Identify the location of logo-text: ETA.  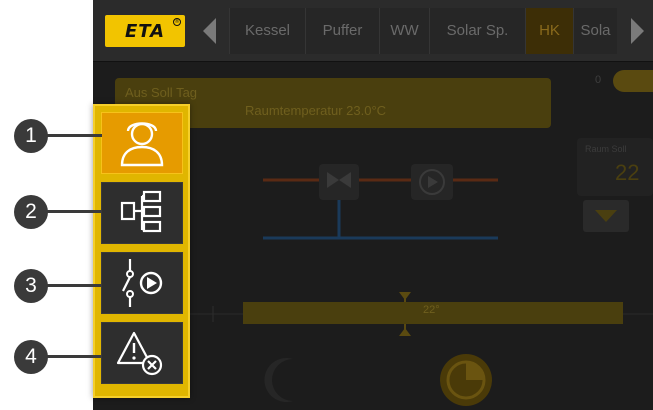
(145, 31).